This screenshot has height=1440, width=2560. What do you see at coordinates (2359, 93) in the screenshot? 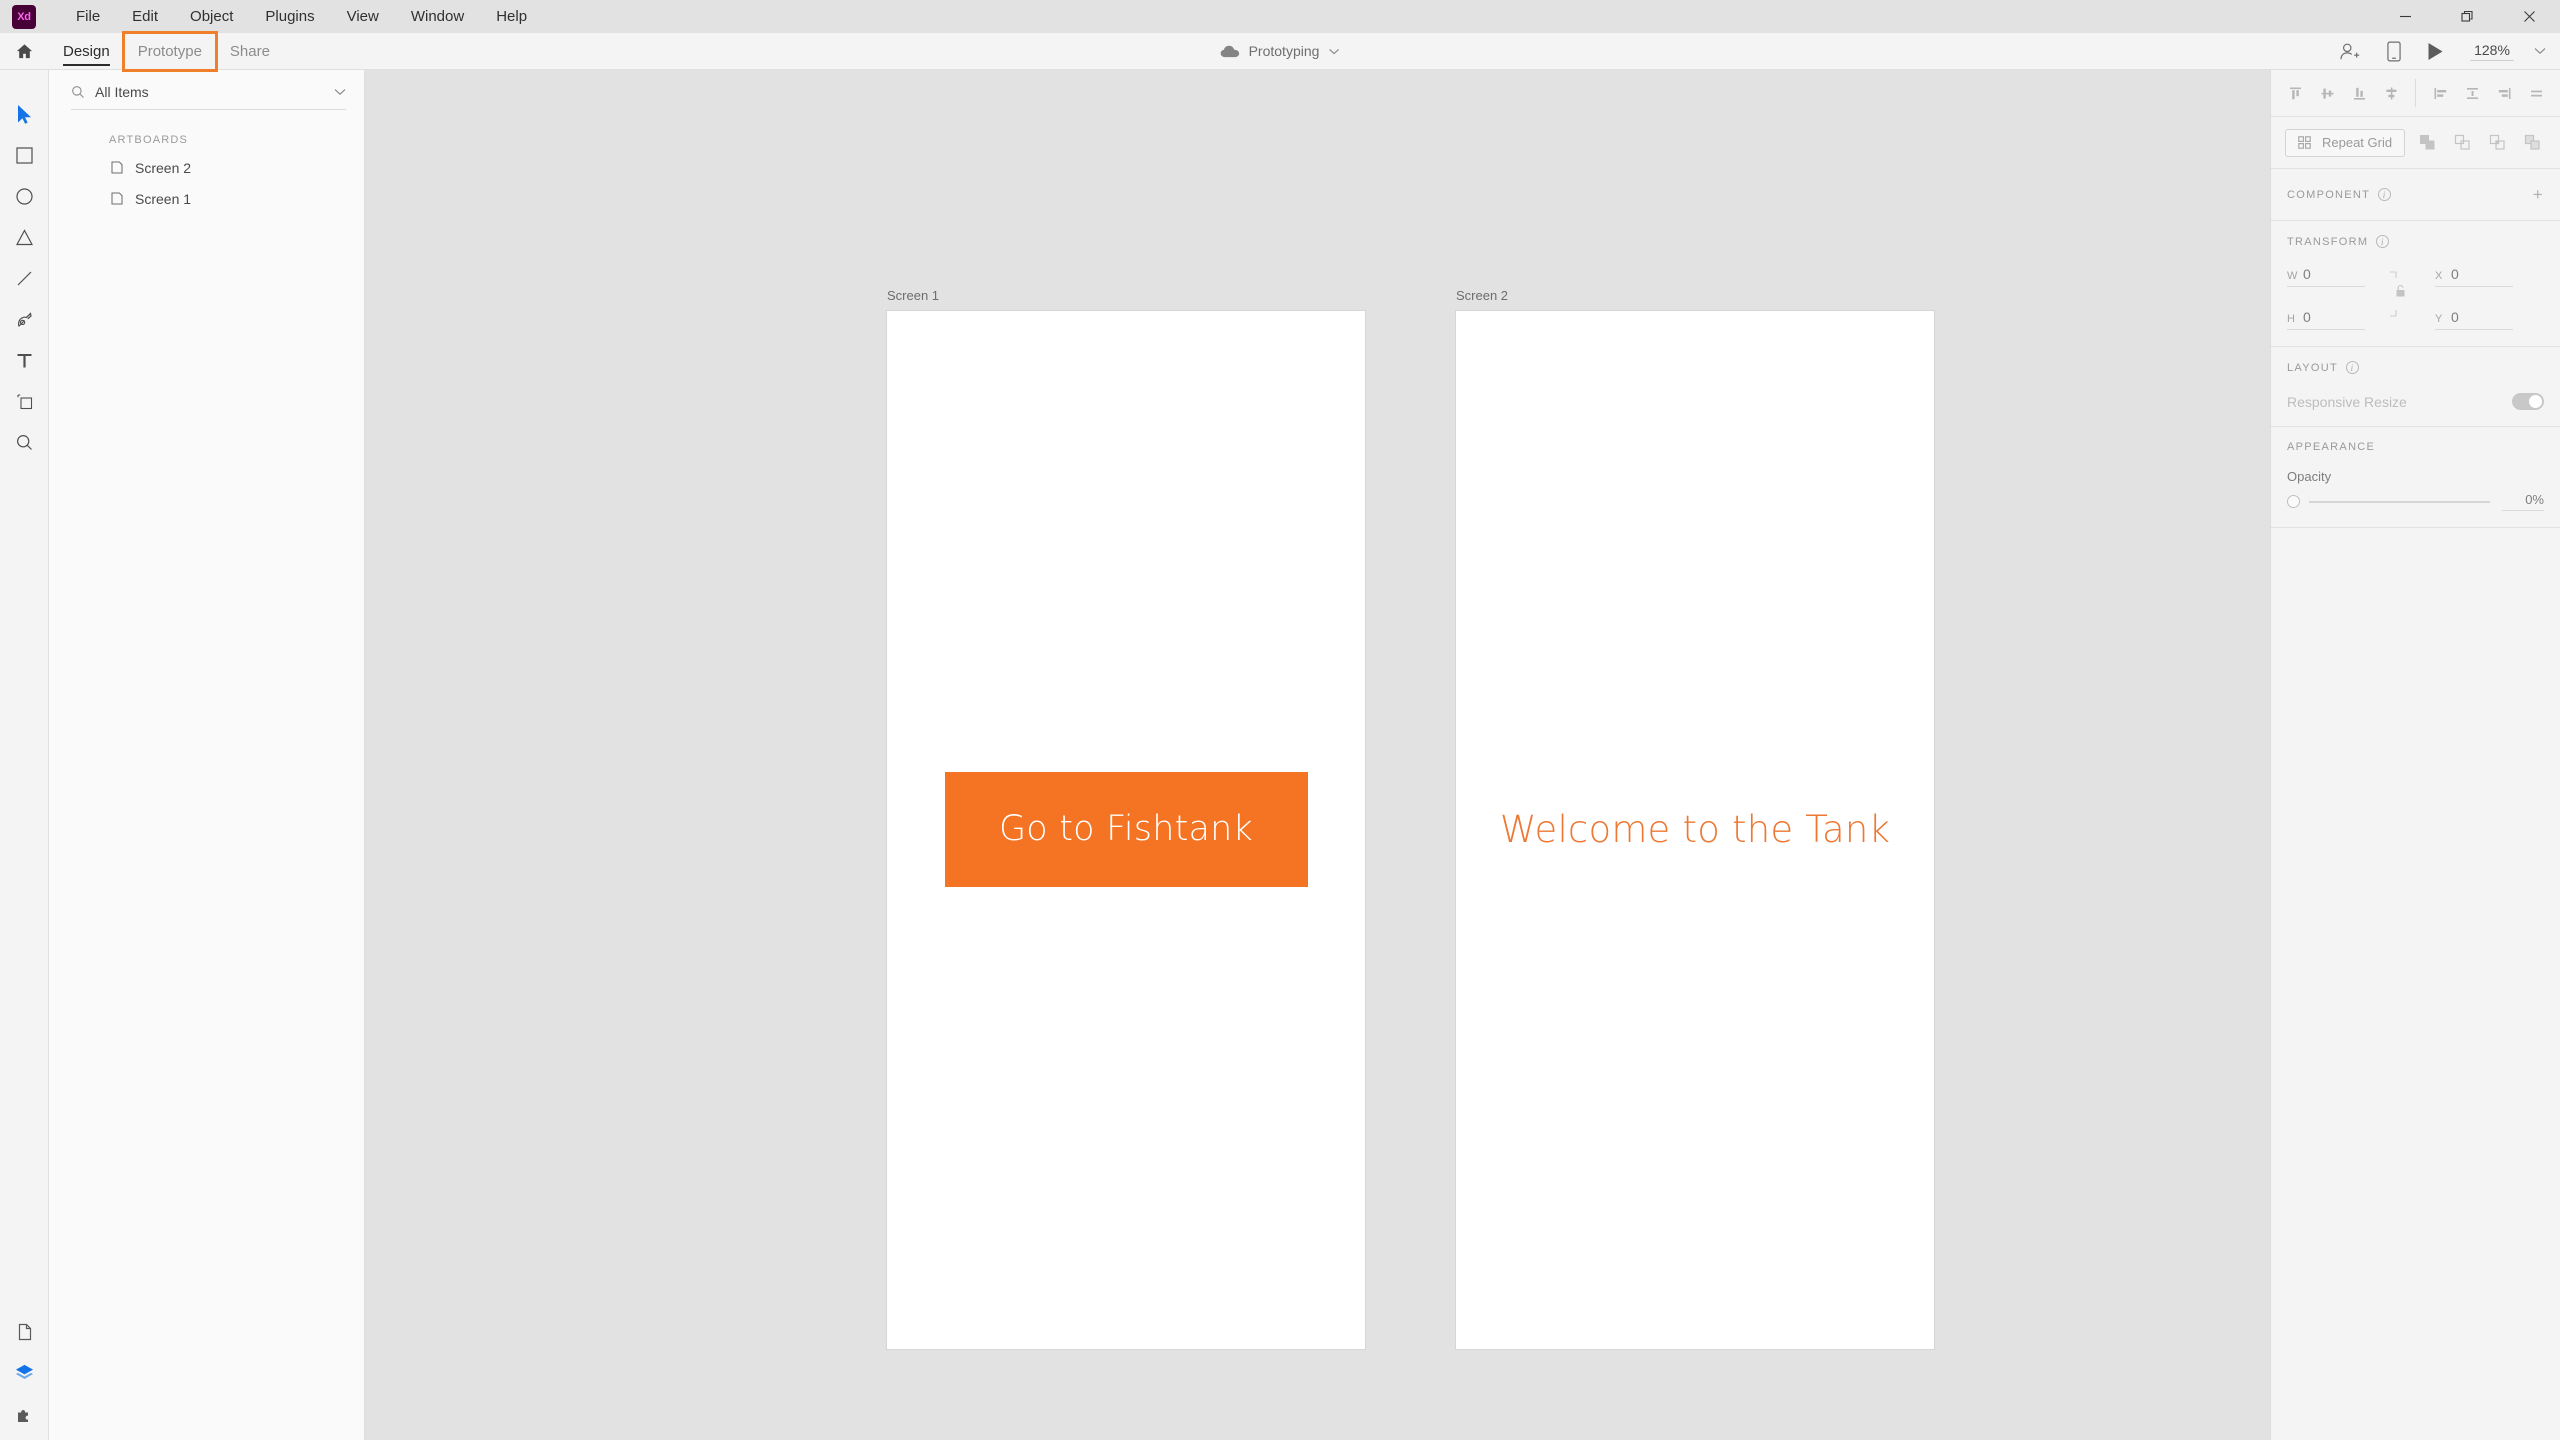
I see `align-bottom-icon` at bounding box center [2359, 93].